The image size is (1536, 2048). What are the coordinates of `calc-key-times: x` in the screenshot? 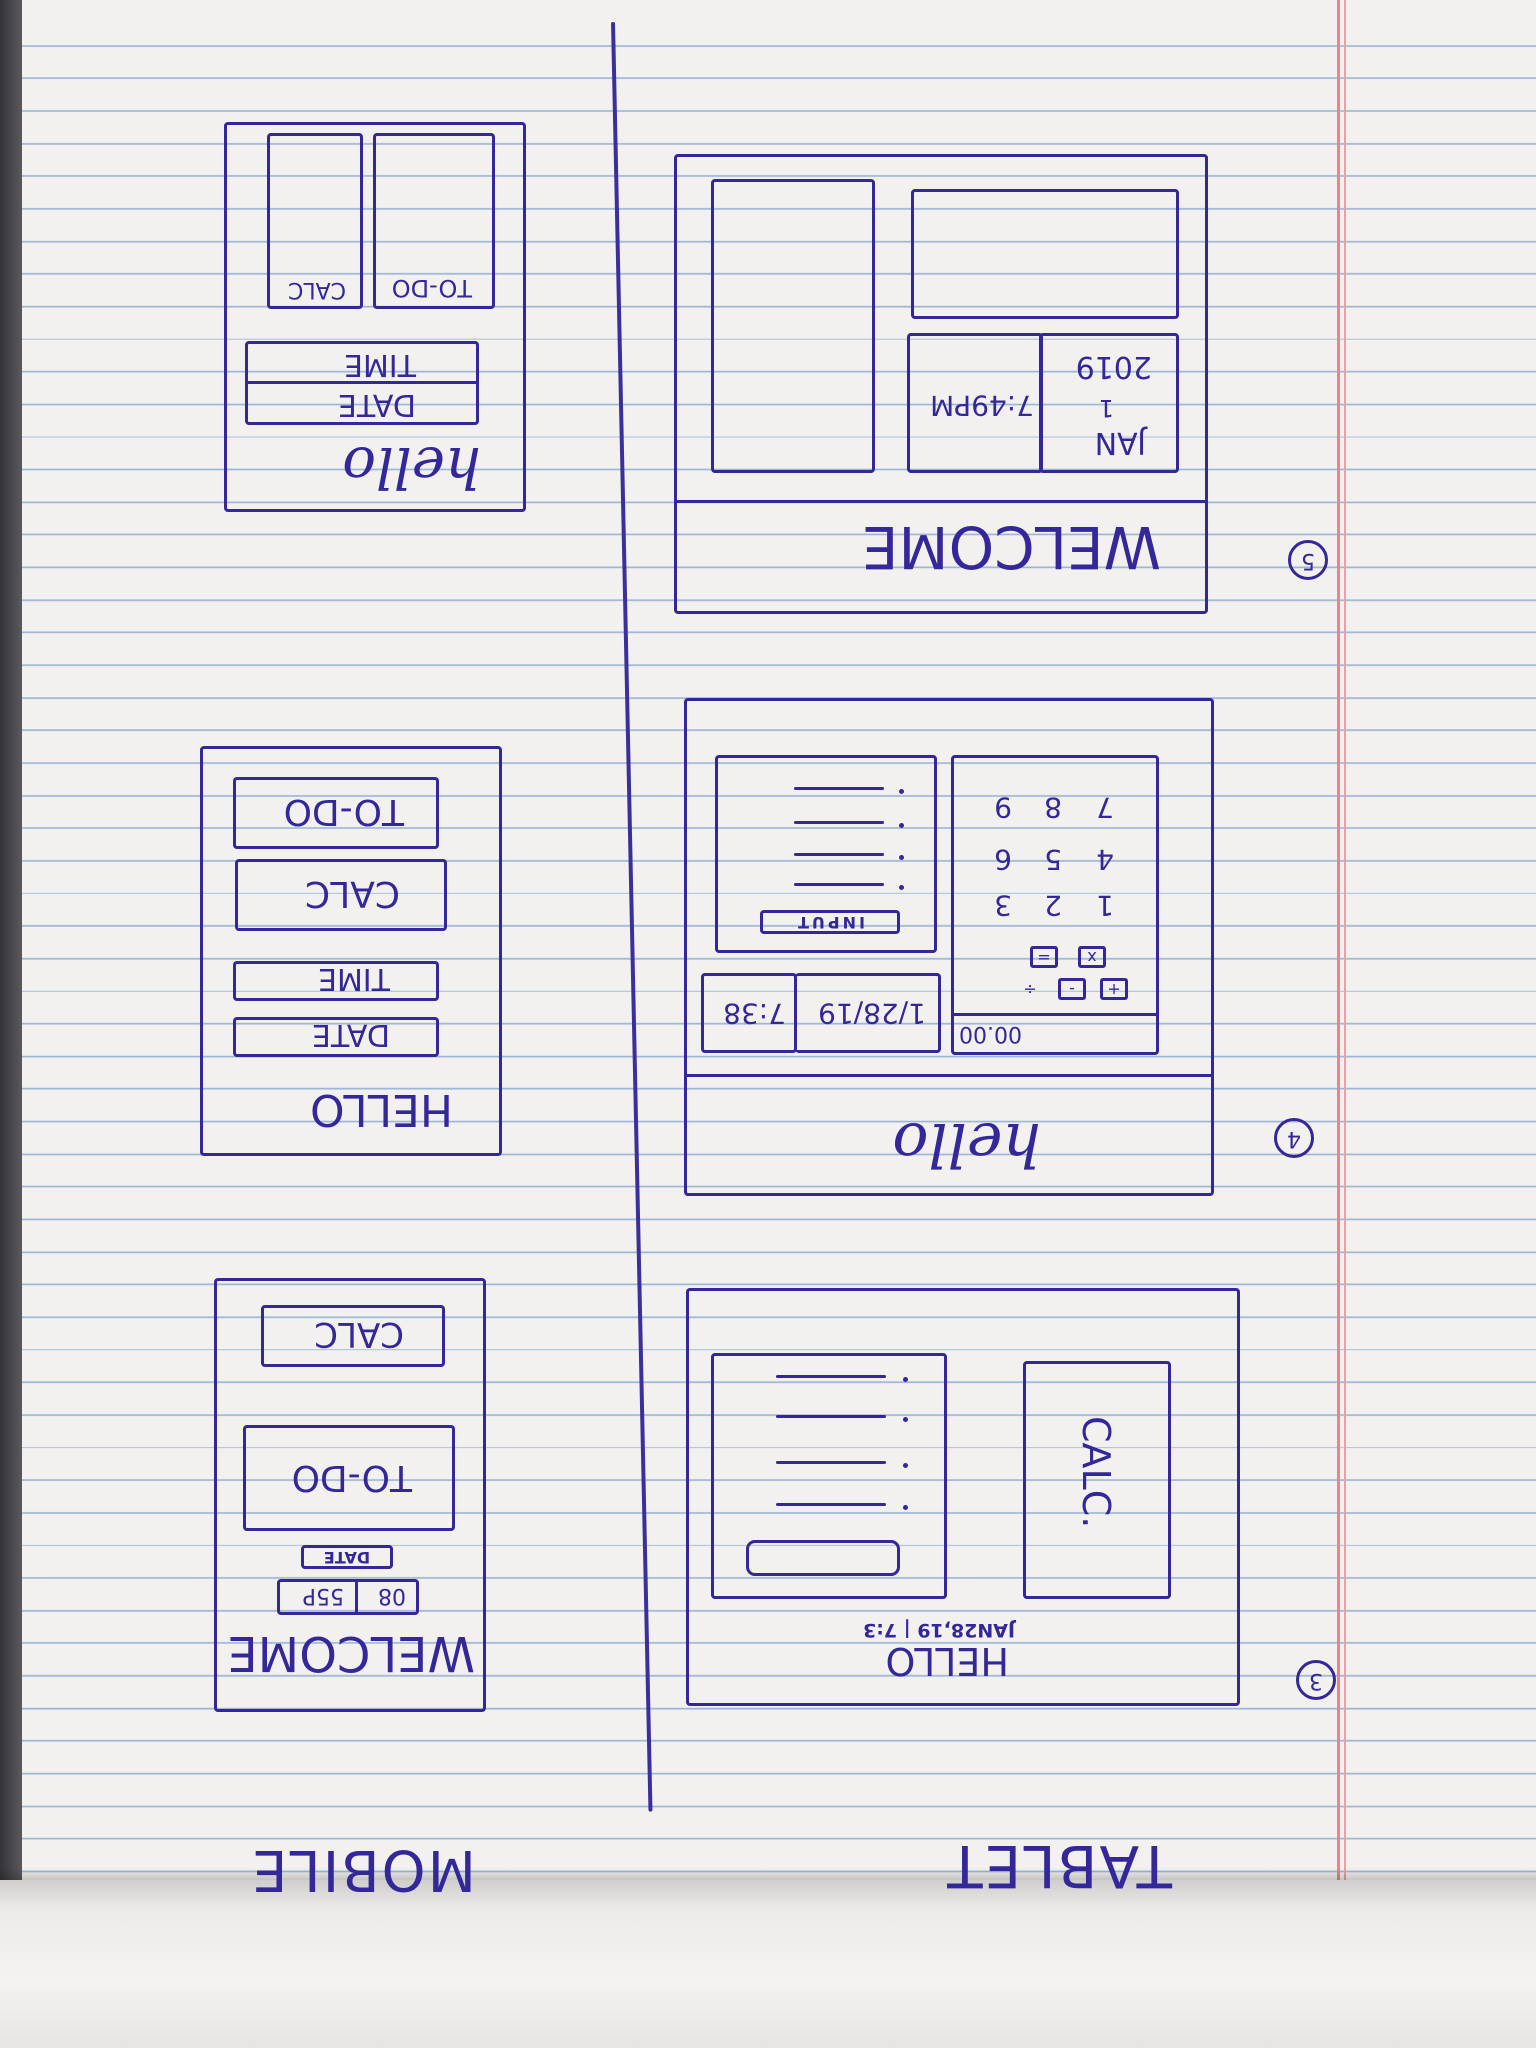 It's located at (1092, 957).